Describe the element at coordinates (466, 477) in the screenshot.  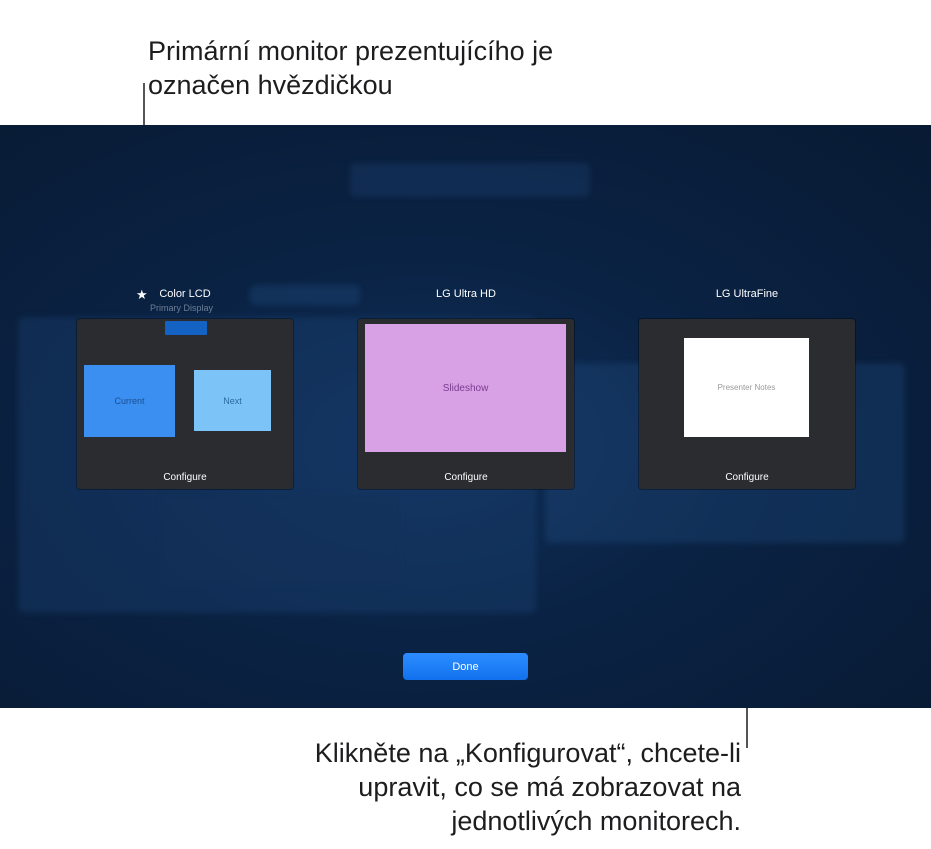
I see `configure-button-lg-ultra-hd: Configure` at that location.